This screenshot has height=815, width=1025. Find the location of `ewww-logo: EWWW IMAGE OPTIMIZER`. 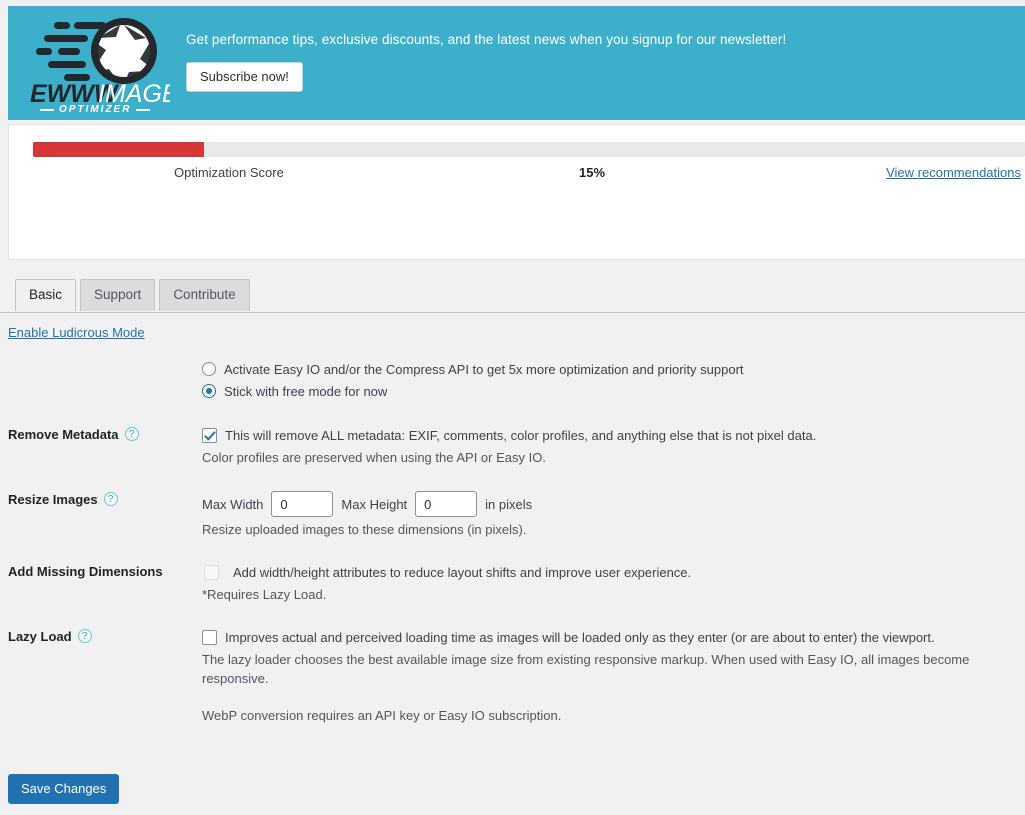

ewww-logo: EWWW IMAGE OPTIMIZER is located at coordinates (93, 60).